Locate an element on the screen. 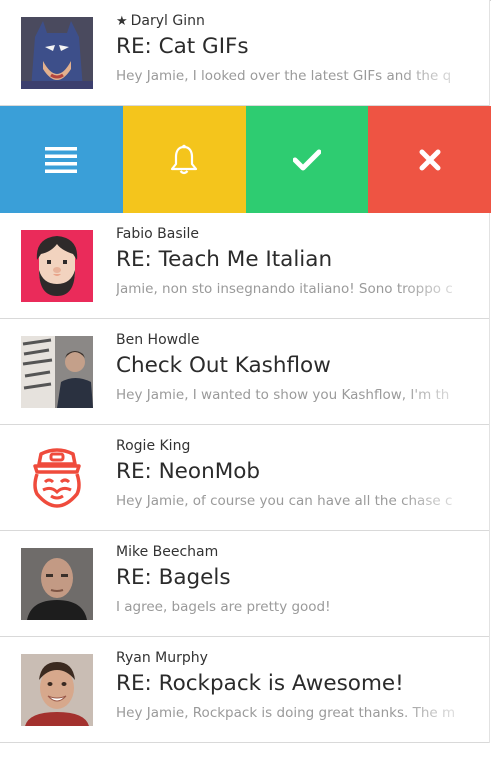 Image resolution: width=491 pixels, height=759 pixels. email-subject: RE: Bagels is located at coordinates (173, 577).